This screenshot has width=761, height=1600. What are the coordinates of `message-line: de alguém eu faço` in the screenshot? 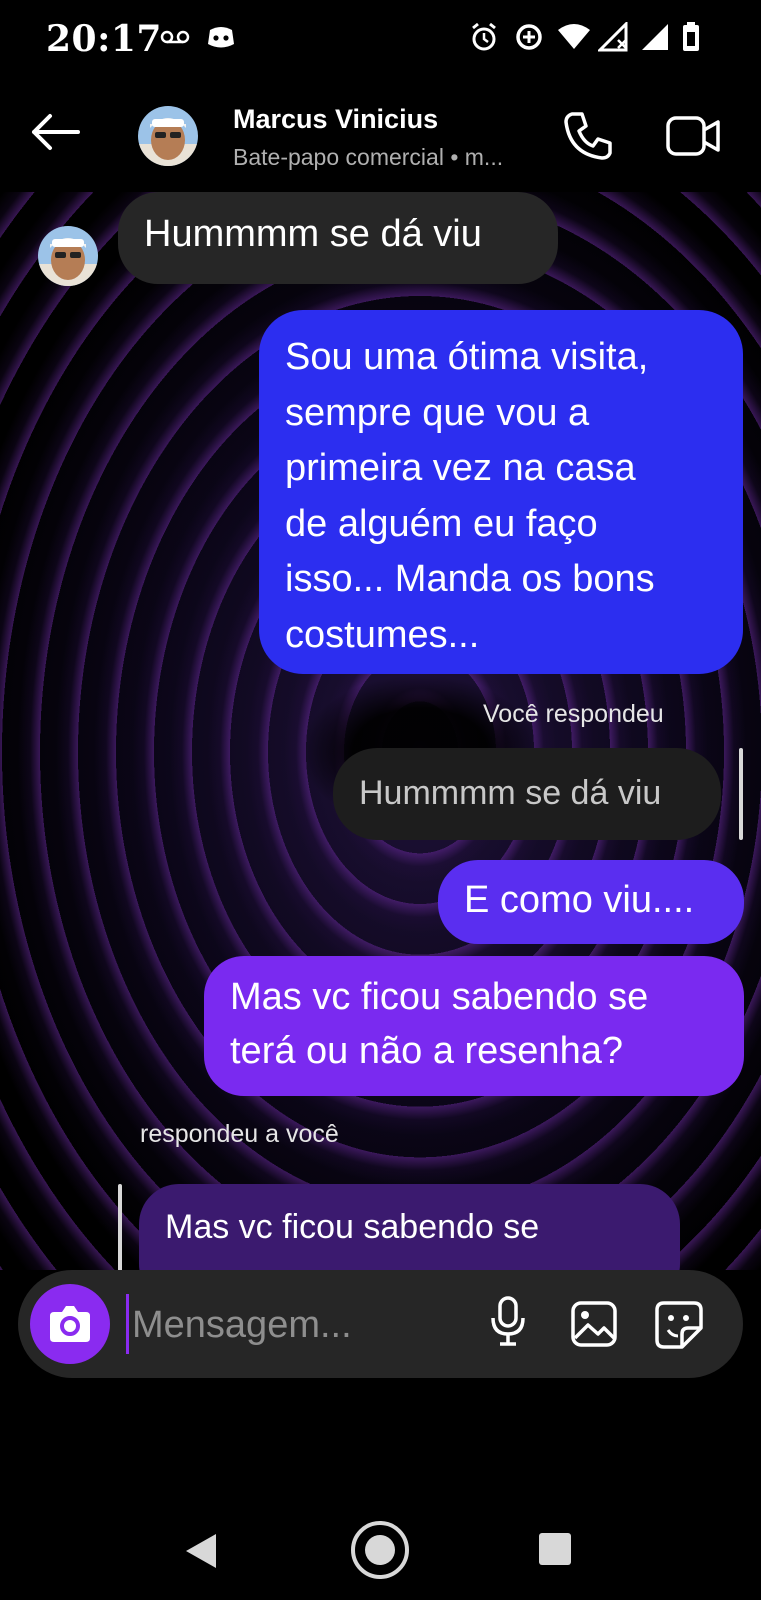 It's located at (441, 523).